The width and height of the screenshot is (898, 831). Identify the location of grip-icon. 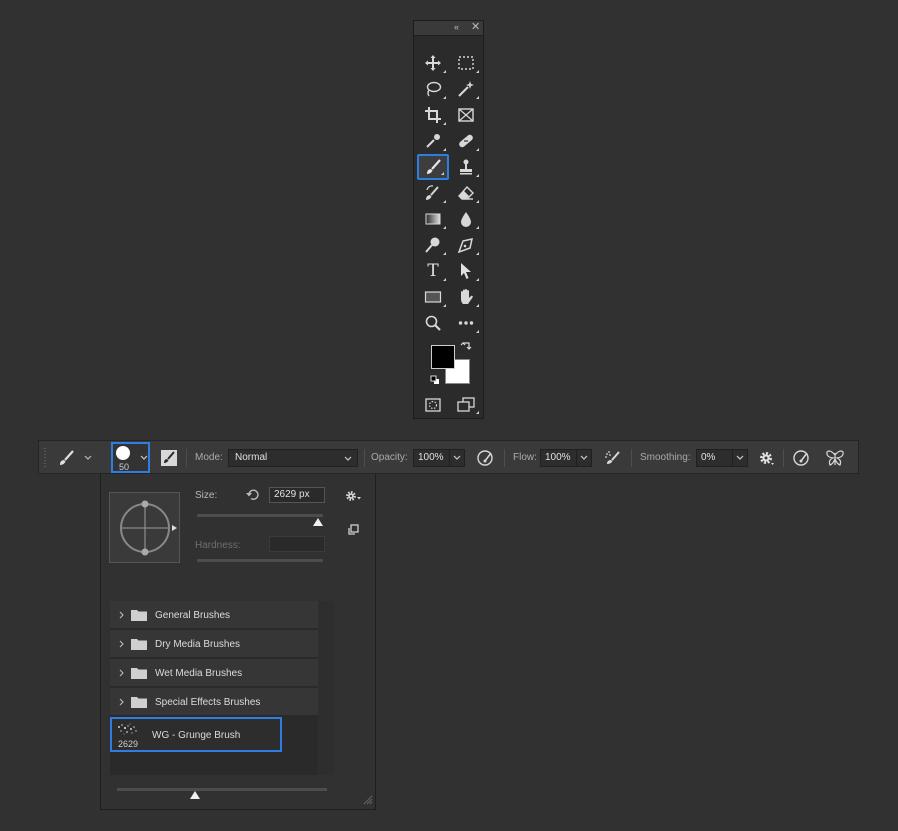
(45, 458).